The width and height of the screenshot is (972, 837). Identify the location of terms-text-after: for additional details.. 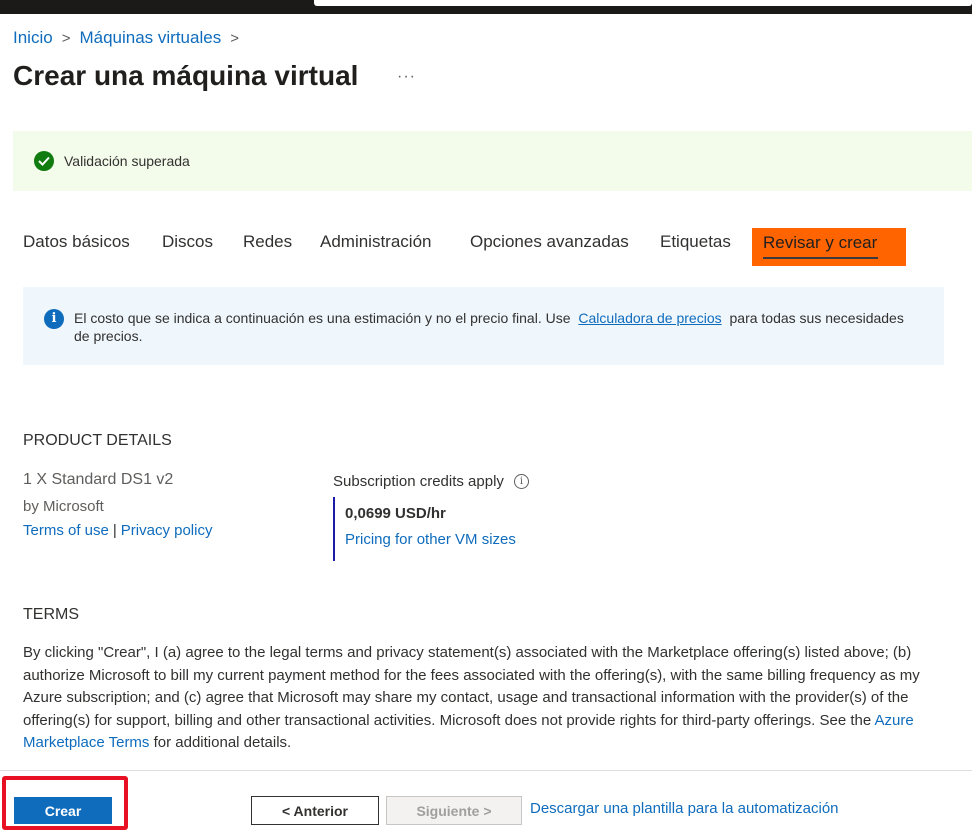
(222, 743).